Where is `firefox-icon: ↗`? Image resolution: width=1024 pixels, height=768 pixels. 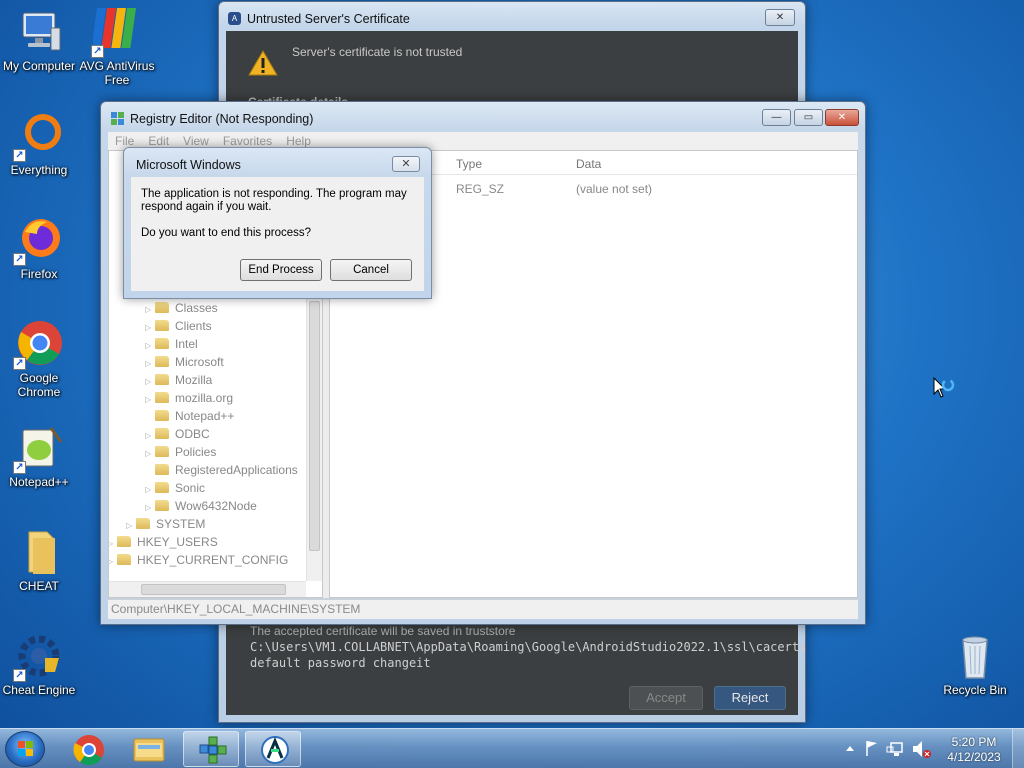 firefox-icon: ↗ is located at coordinates (38, 241).